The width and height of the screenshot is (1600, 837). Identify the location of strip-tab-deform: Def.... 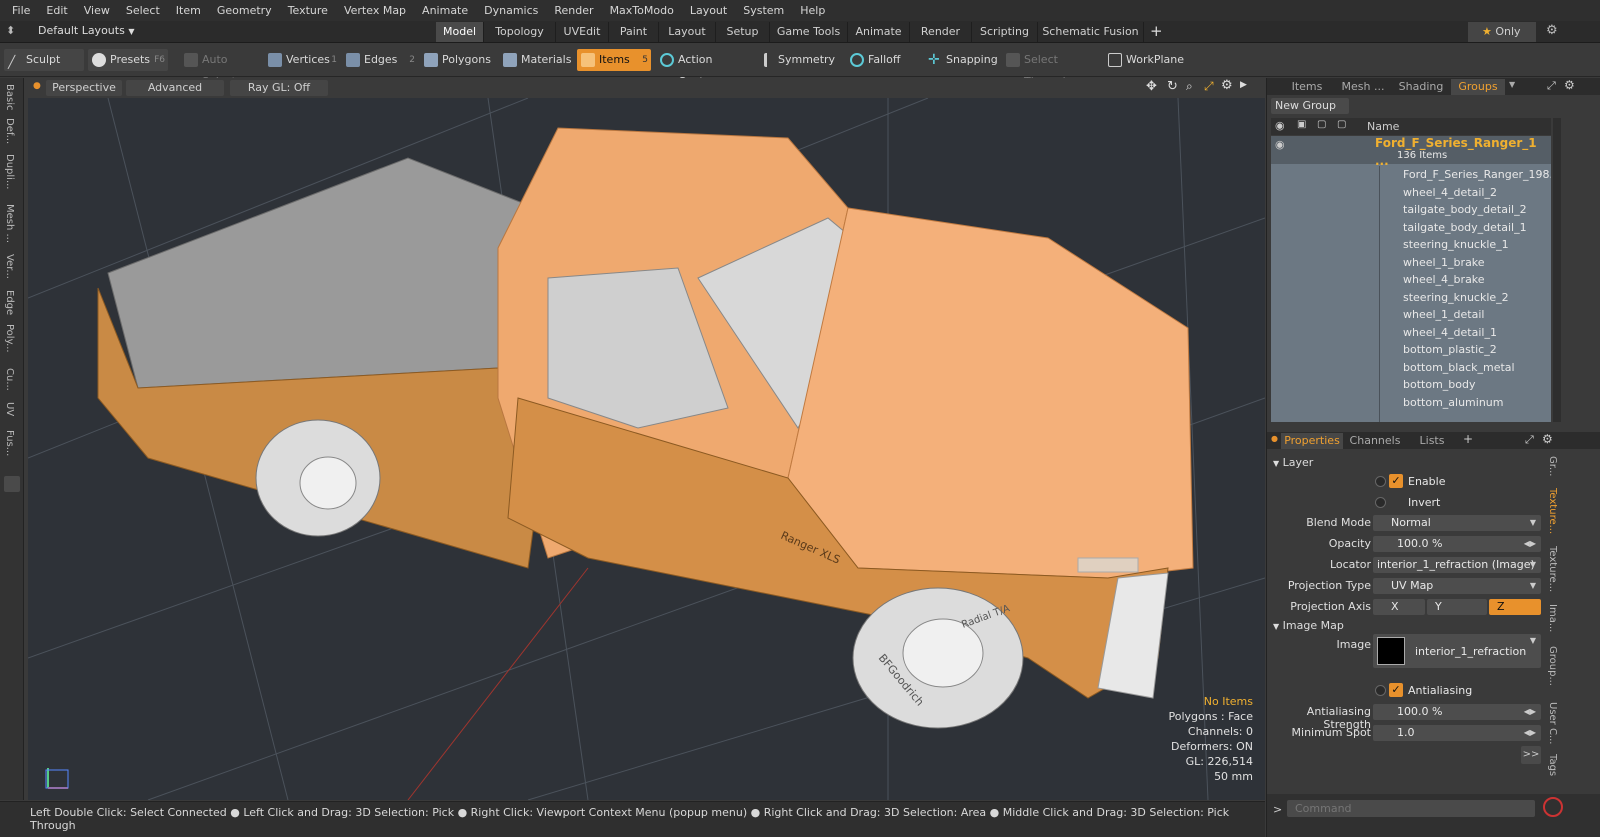
(9, 131).